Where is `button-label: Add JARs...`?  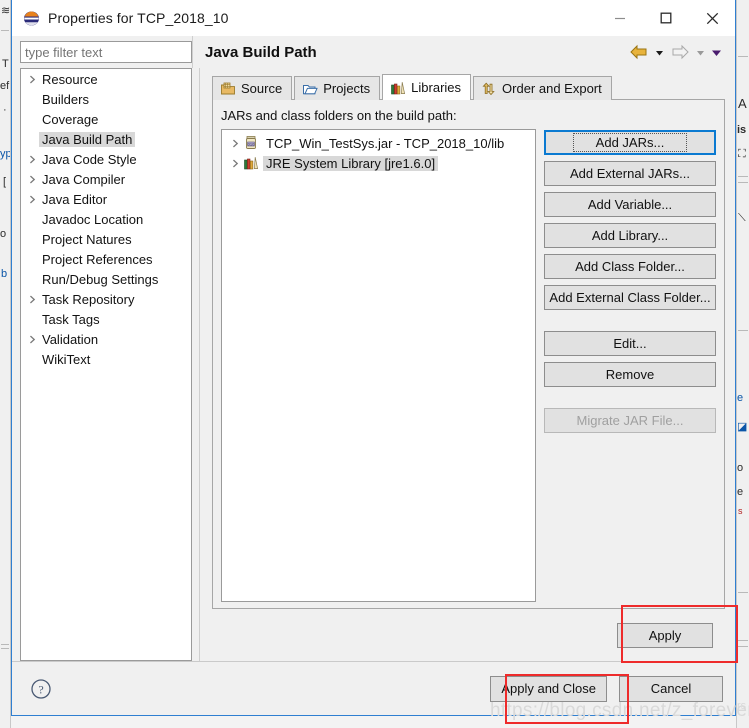 button-label: Add JARs... is located at coordinates (630, 142).